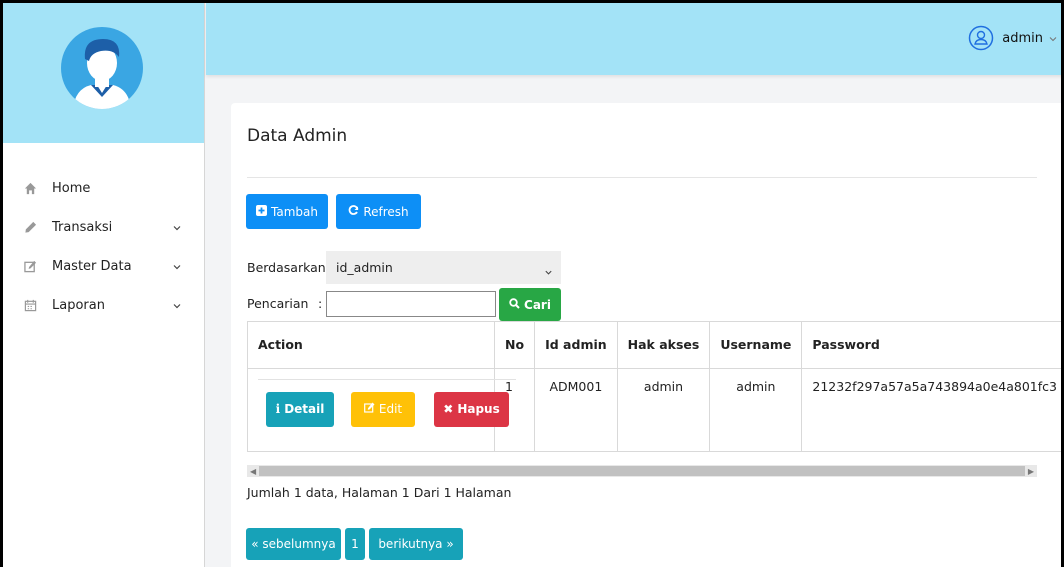  What do you see at coordinates (379, 492) in the screenshot?
I see `pagination-summary: Jumlah 1 data, Halaman 1 Dari 1 Halaman` at bounding box center [379, 492].